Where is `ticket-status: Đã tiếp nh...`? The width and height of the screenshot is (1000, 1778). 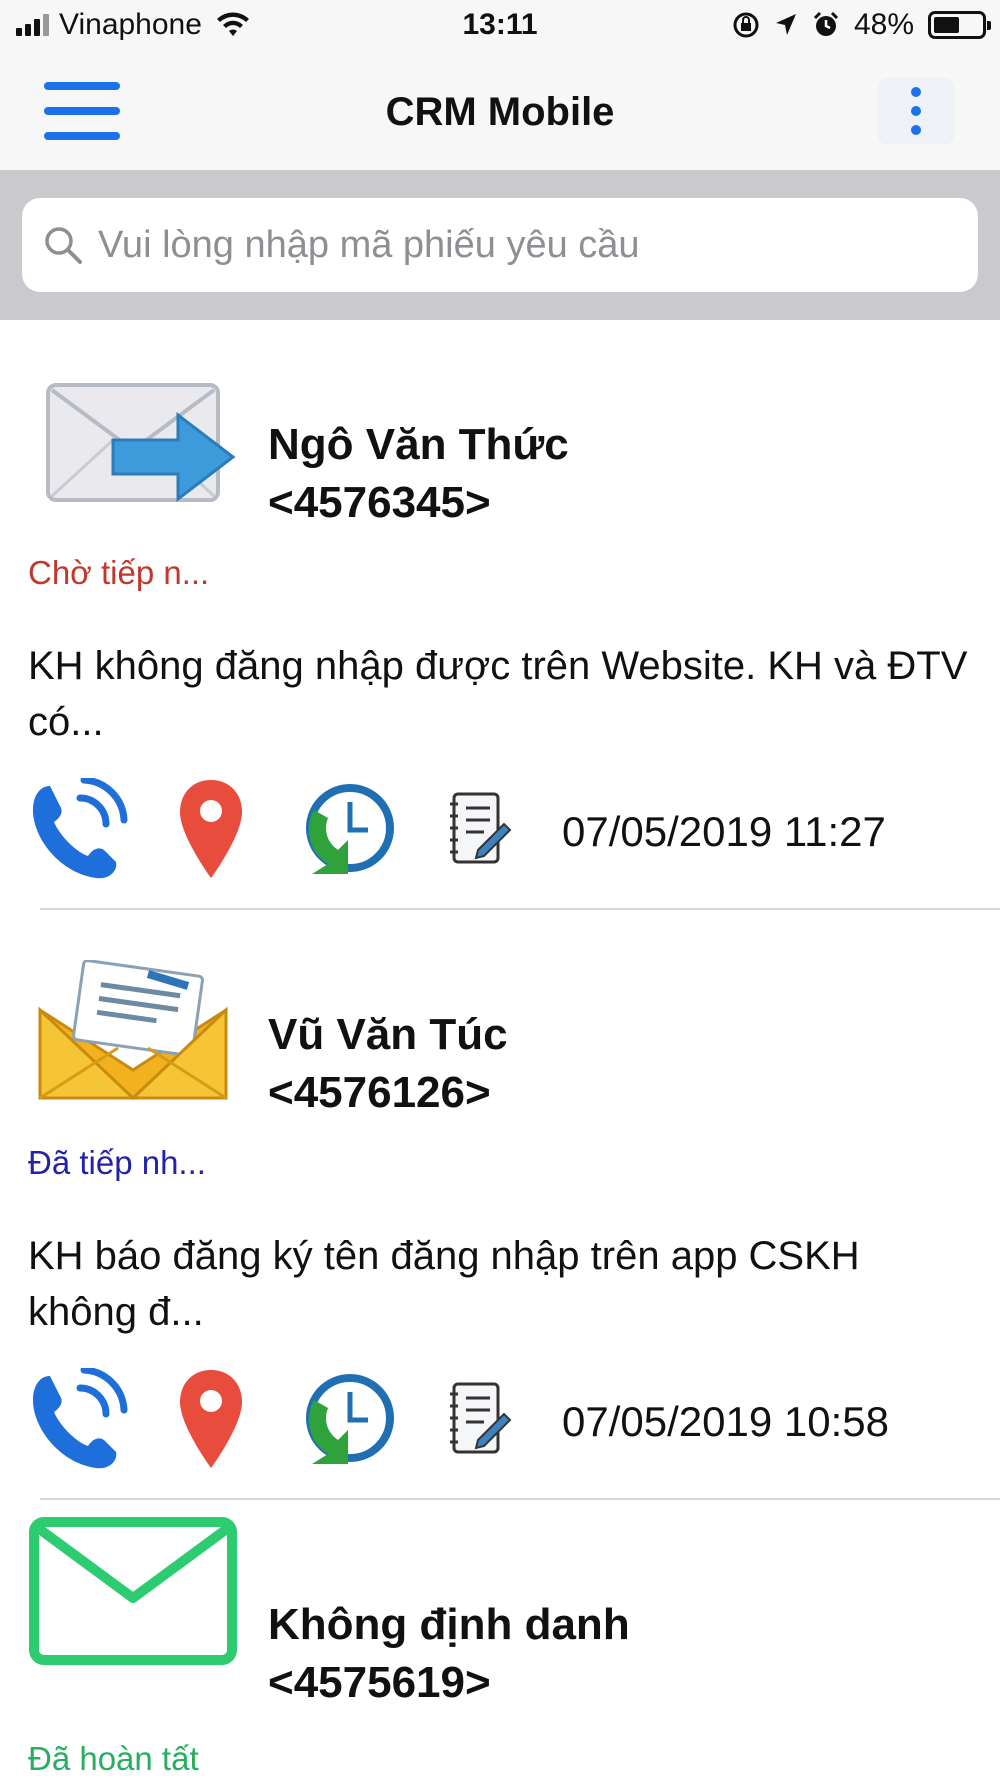
ticket-status: Đã tiếp nh... is located at coordinates (117, 1162).